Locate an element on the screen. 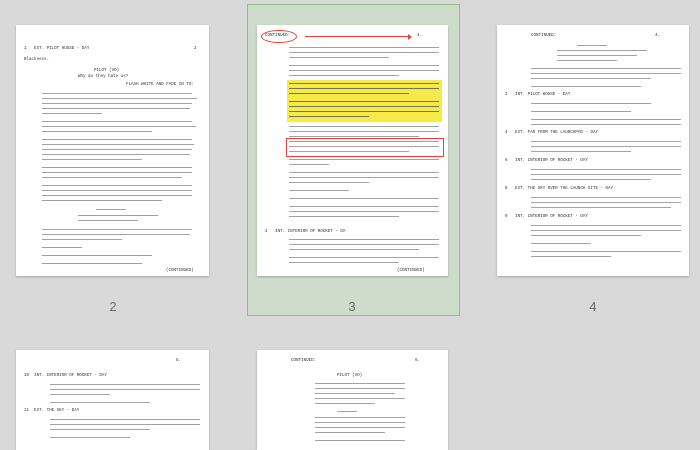  scene-heading: 2 INT. PILOT HOUSE - DAY is located at coordinates (538, 95).